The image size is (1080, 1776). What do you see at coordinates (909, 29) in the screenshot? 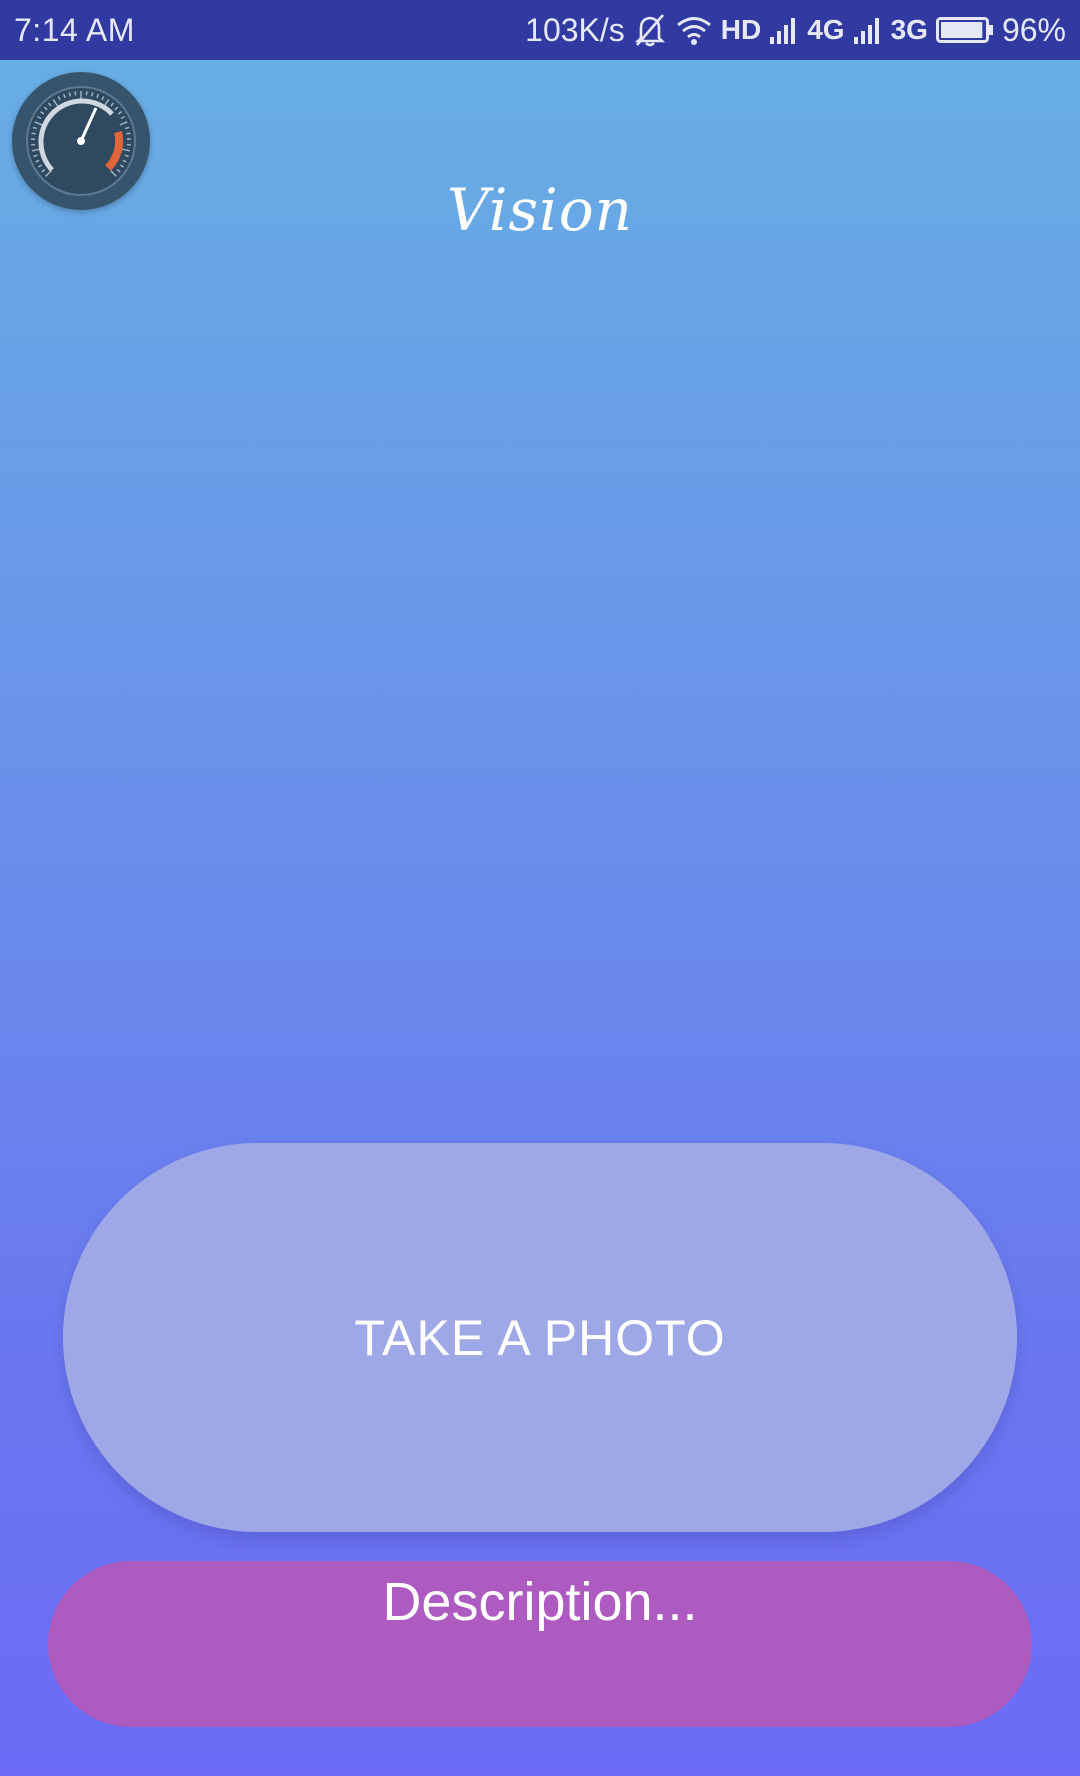
I see `network-3g-label: 3G` at bounding box center [909, 29].